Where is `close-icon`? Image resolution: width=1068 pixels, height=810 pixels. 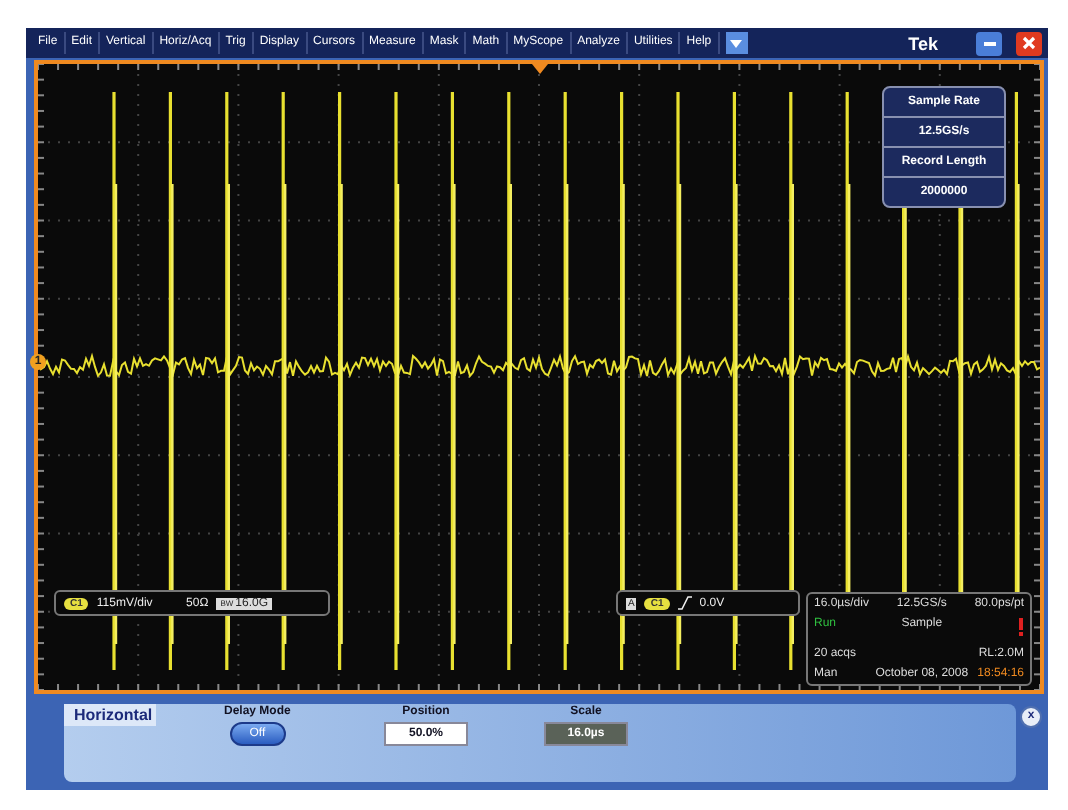
close-icon is located at coordinates (1029, 43).